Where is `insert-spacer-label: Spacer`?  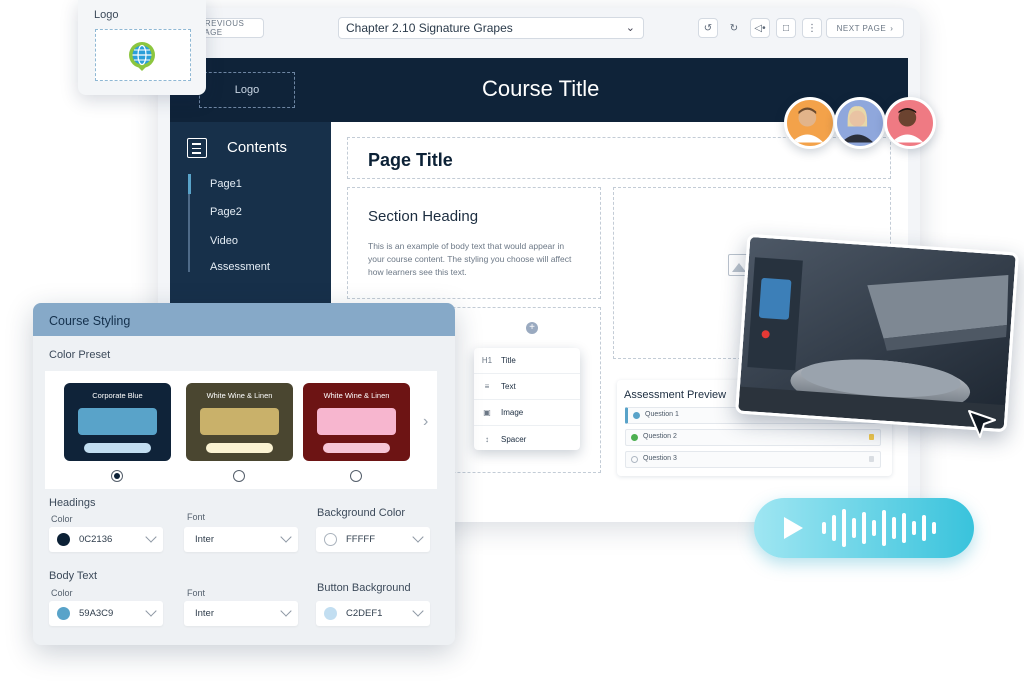
insert-spacer-label: Spacer is located at coordinates (514, 439).